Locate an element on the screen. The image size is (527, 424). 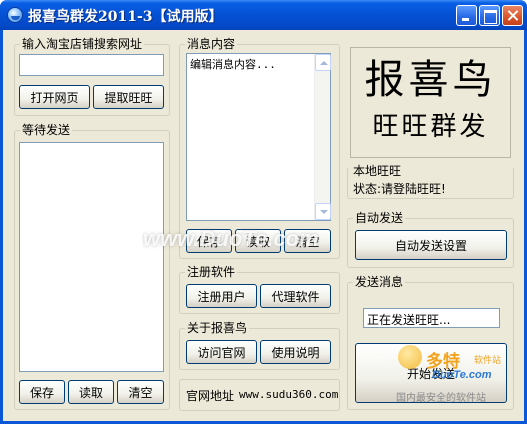
waiting-group-legend: 等待发送 is located at coordinates (46, 130).